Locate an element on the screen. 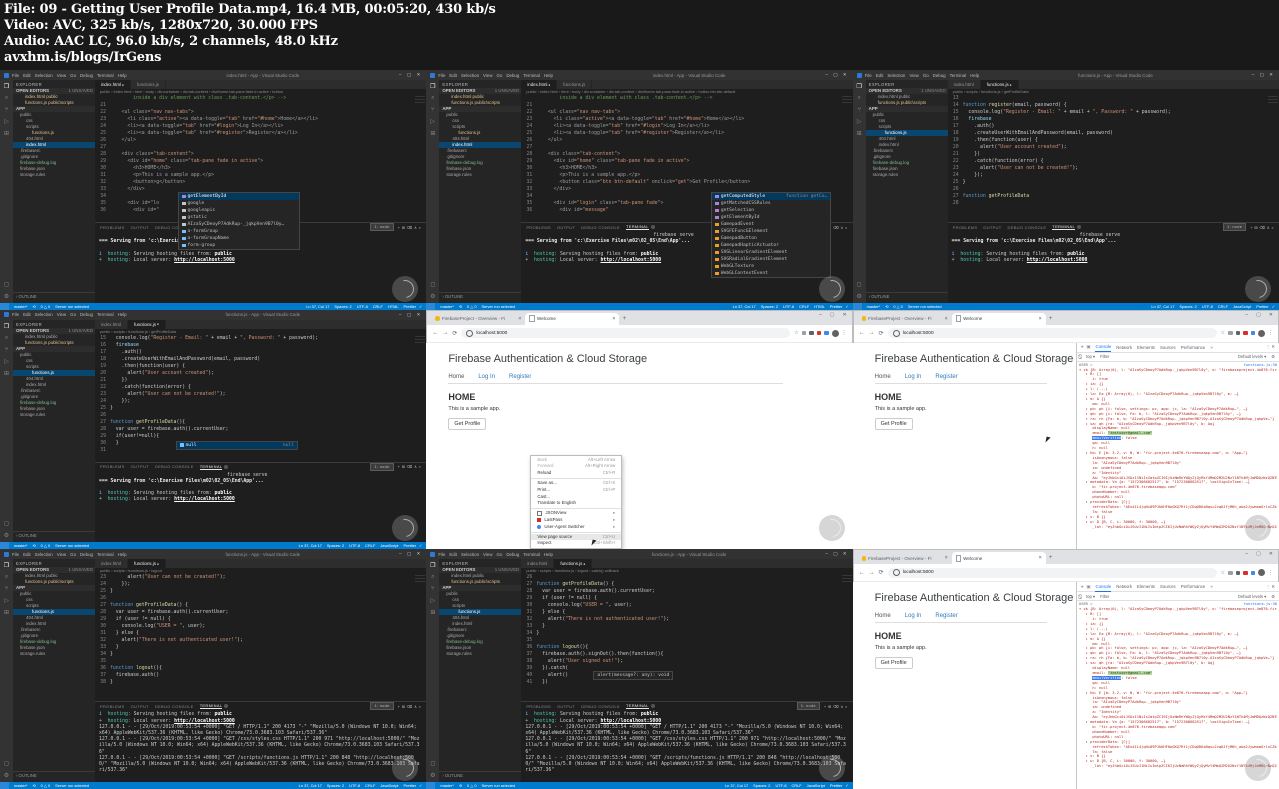 The width and height of the screenshot is (1279, 789). language-mode: HTML is located at coordinates (819, 306).